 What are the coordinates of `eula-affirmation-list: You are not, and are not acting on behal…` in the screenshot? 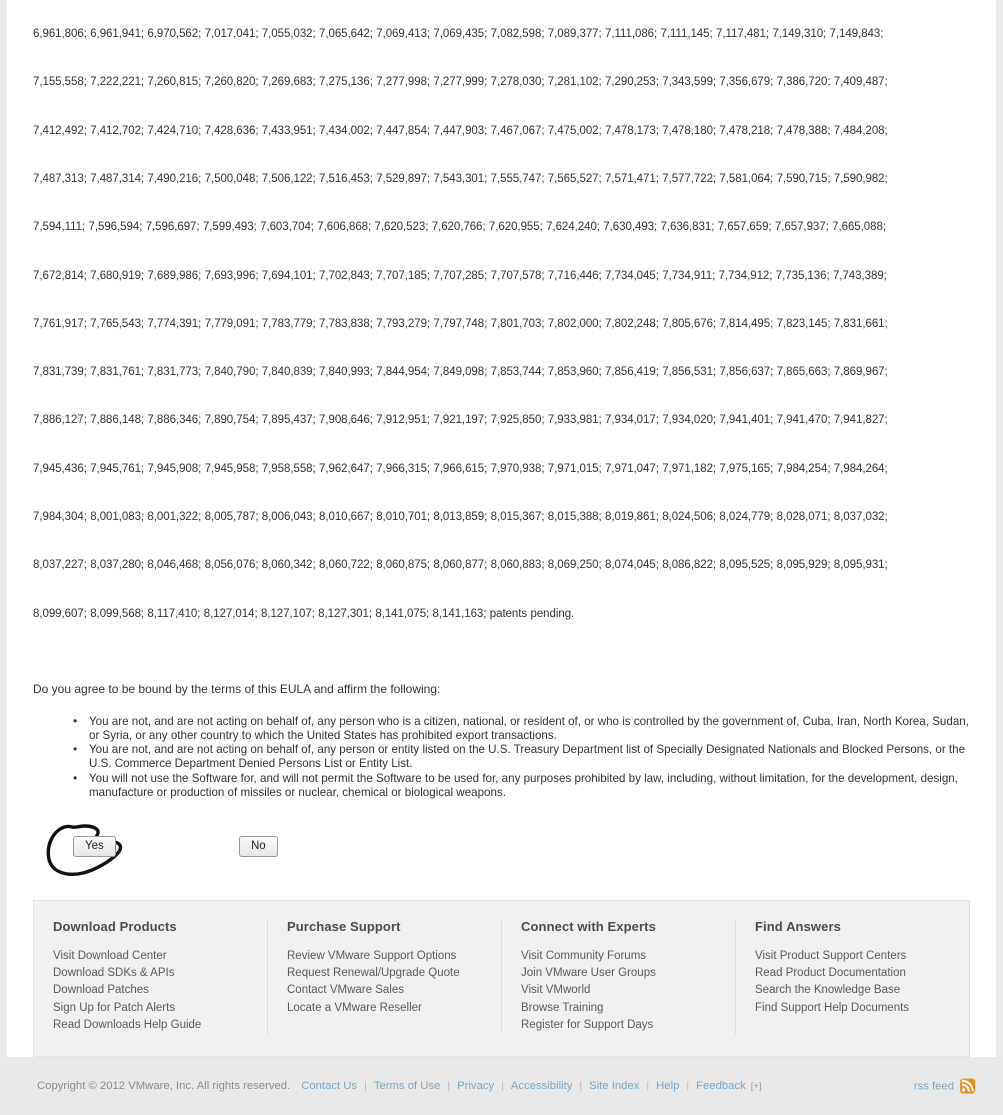 It's located at (501, 757).